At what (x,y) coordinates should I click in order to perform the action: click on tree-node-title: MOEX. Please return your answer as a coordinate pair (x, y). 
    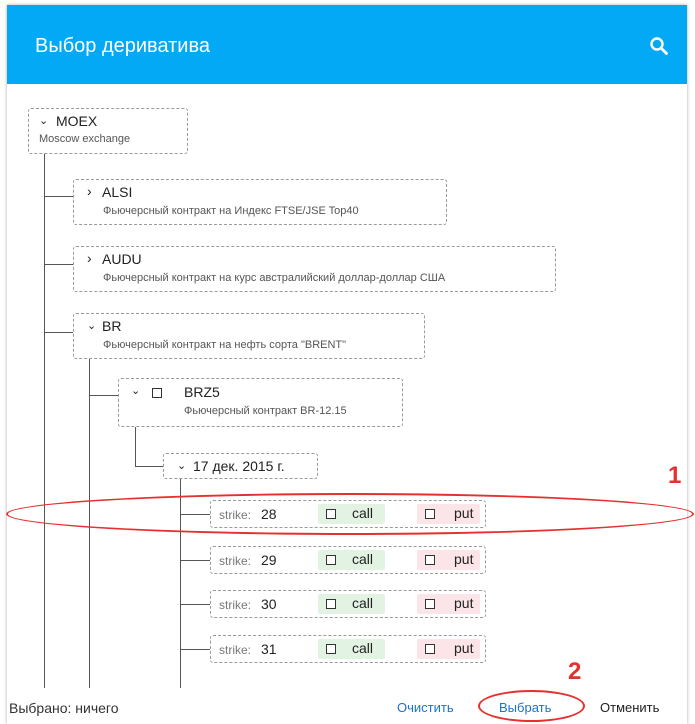
    Looking at the image, I should click on (77, 121).